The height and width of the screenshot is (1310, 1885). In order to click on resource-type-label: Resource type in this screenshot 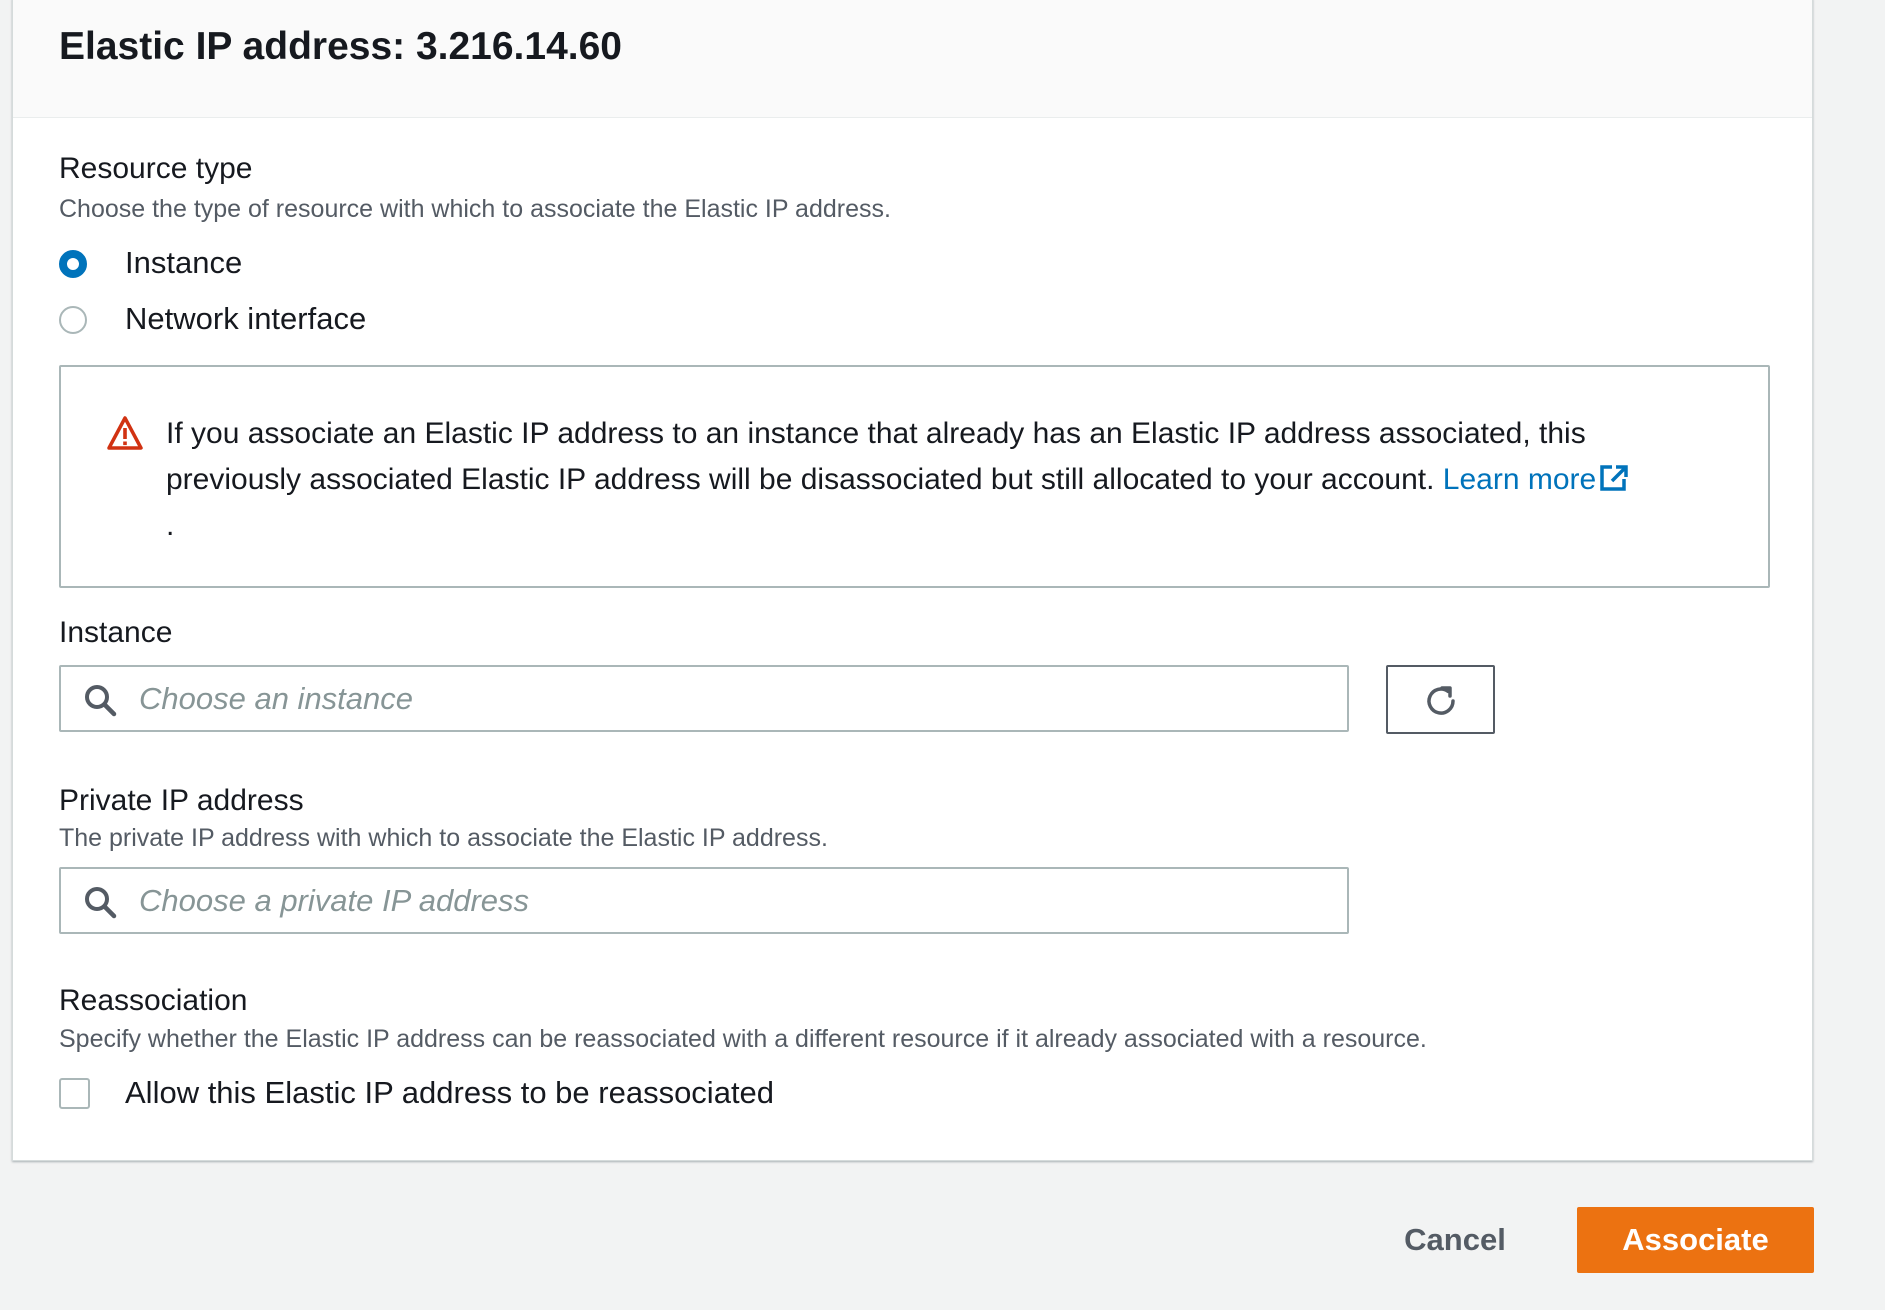, I will do `click(156, 168)`.